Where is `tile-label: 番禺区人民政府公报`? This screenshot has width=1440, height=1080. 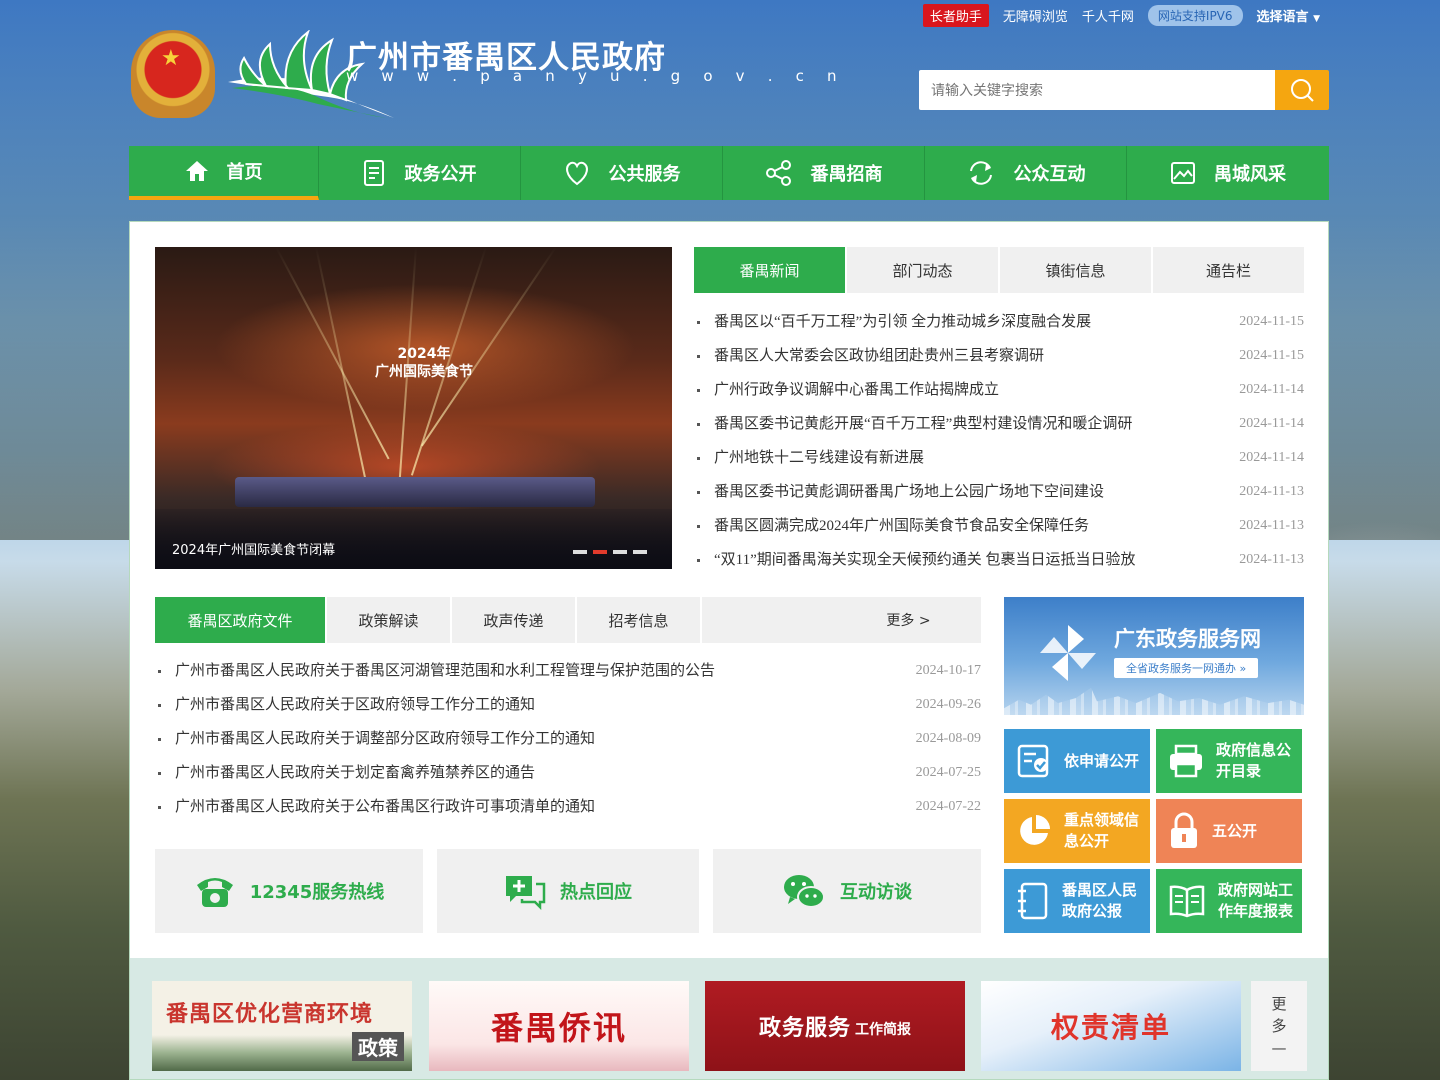
tile-label: 番禺区人民政府公报 is located at coordinates (1100, 900).